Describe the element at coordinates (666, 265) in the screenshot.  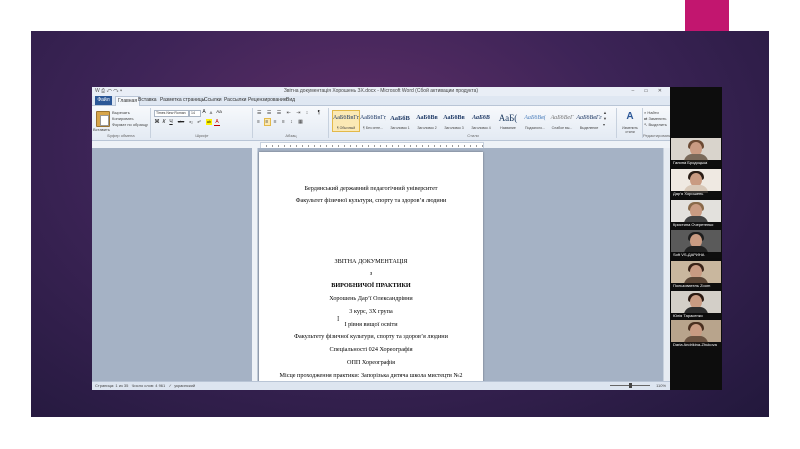
I see `vertical-scrollbar` at that location.